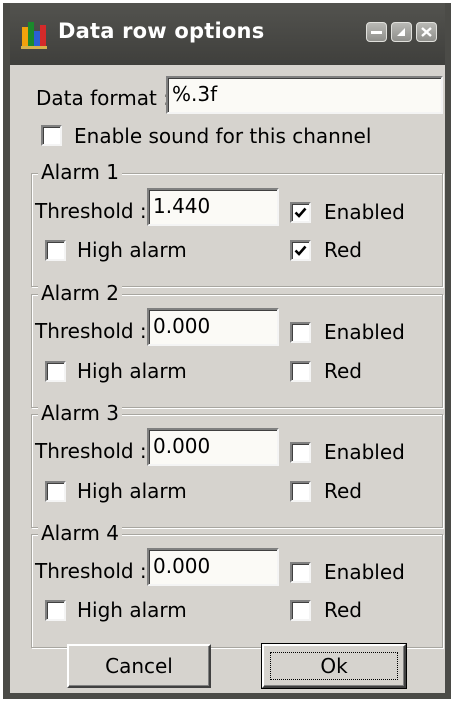  I want to click on alarm-2-red-label: Red, so click(343, 371).